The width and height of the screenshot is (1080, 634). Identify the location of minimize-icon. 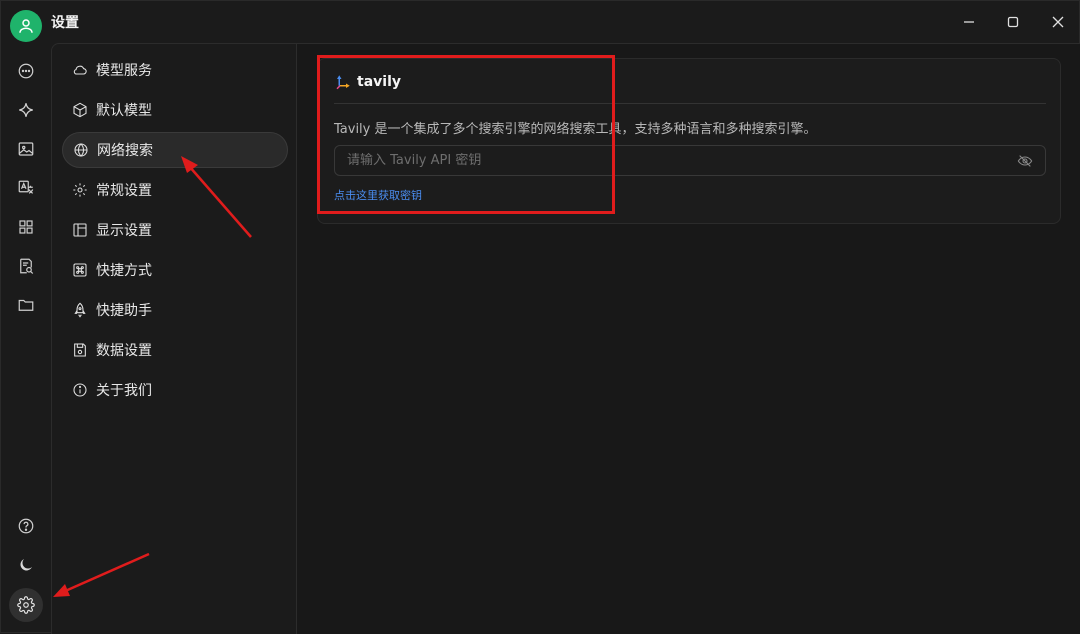
(969, 22).